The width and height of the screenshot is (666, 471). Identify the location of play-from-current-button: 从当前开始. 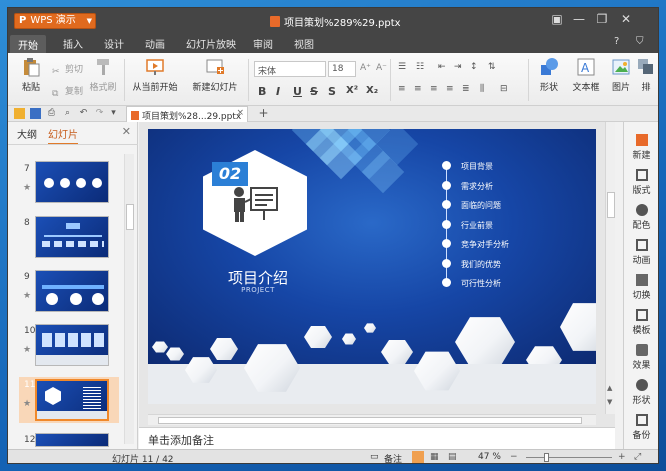
(155, 75).